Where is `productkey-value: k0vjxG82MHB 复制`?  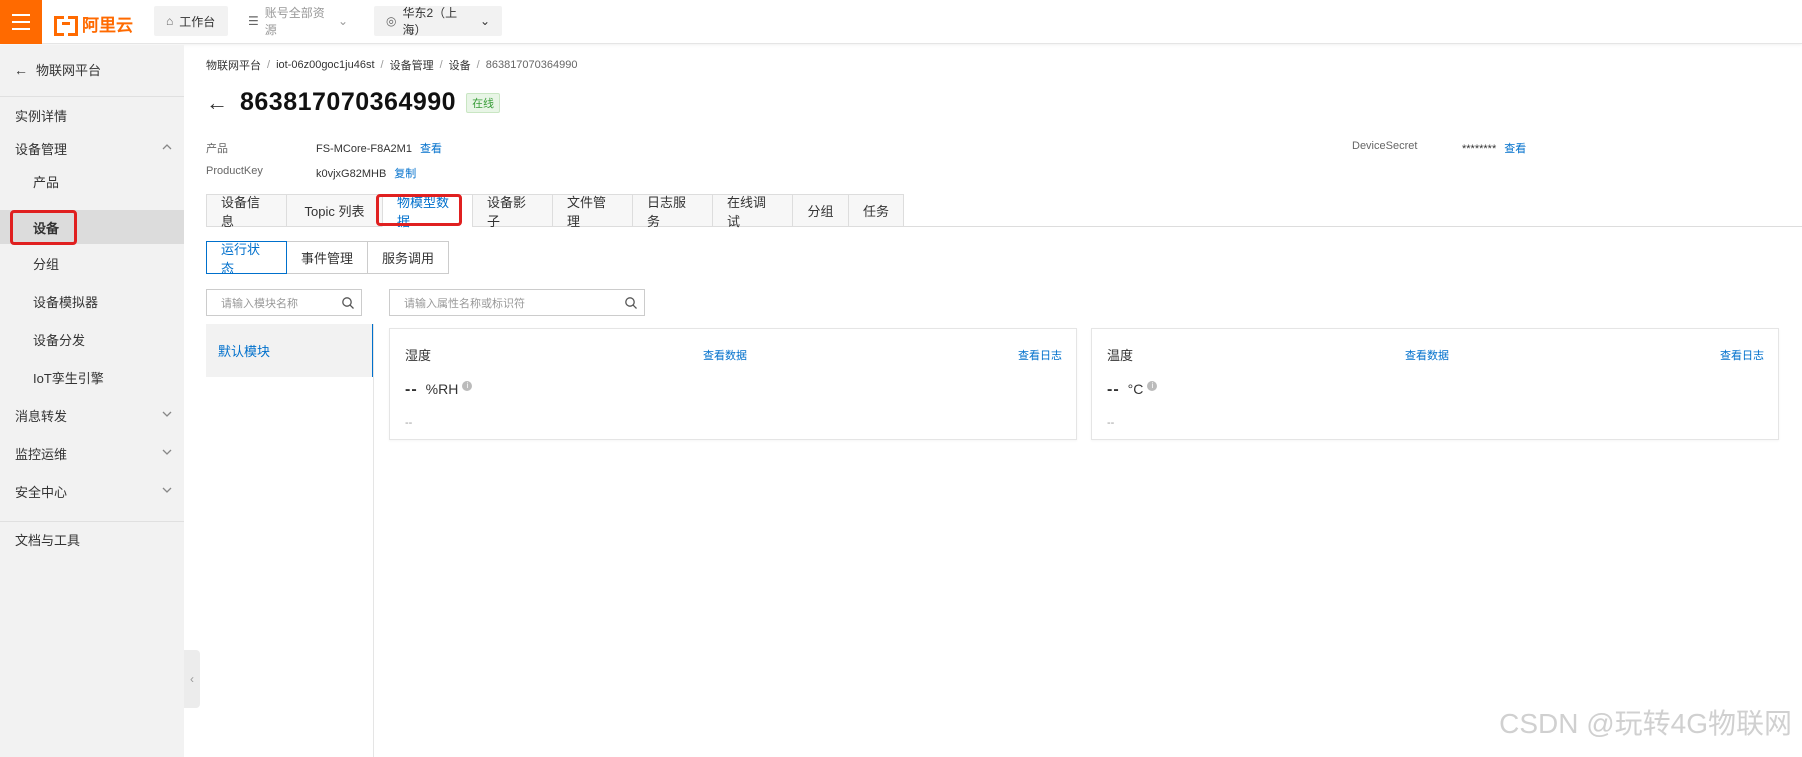 productkey-value: k0vjxG82MHB 复制 is located at coordinates (366, 174).